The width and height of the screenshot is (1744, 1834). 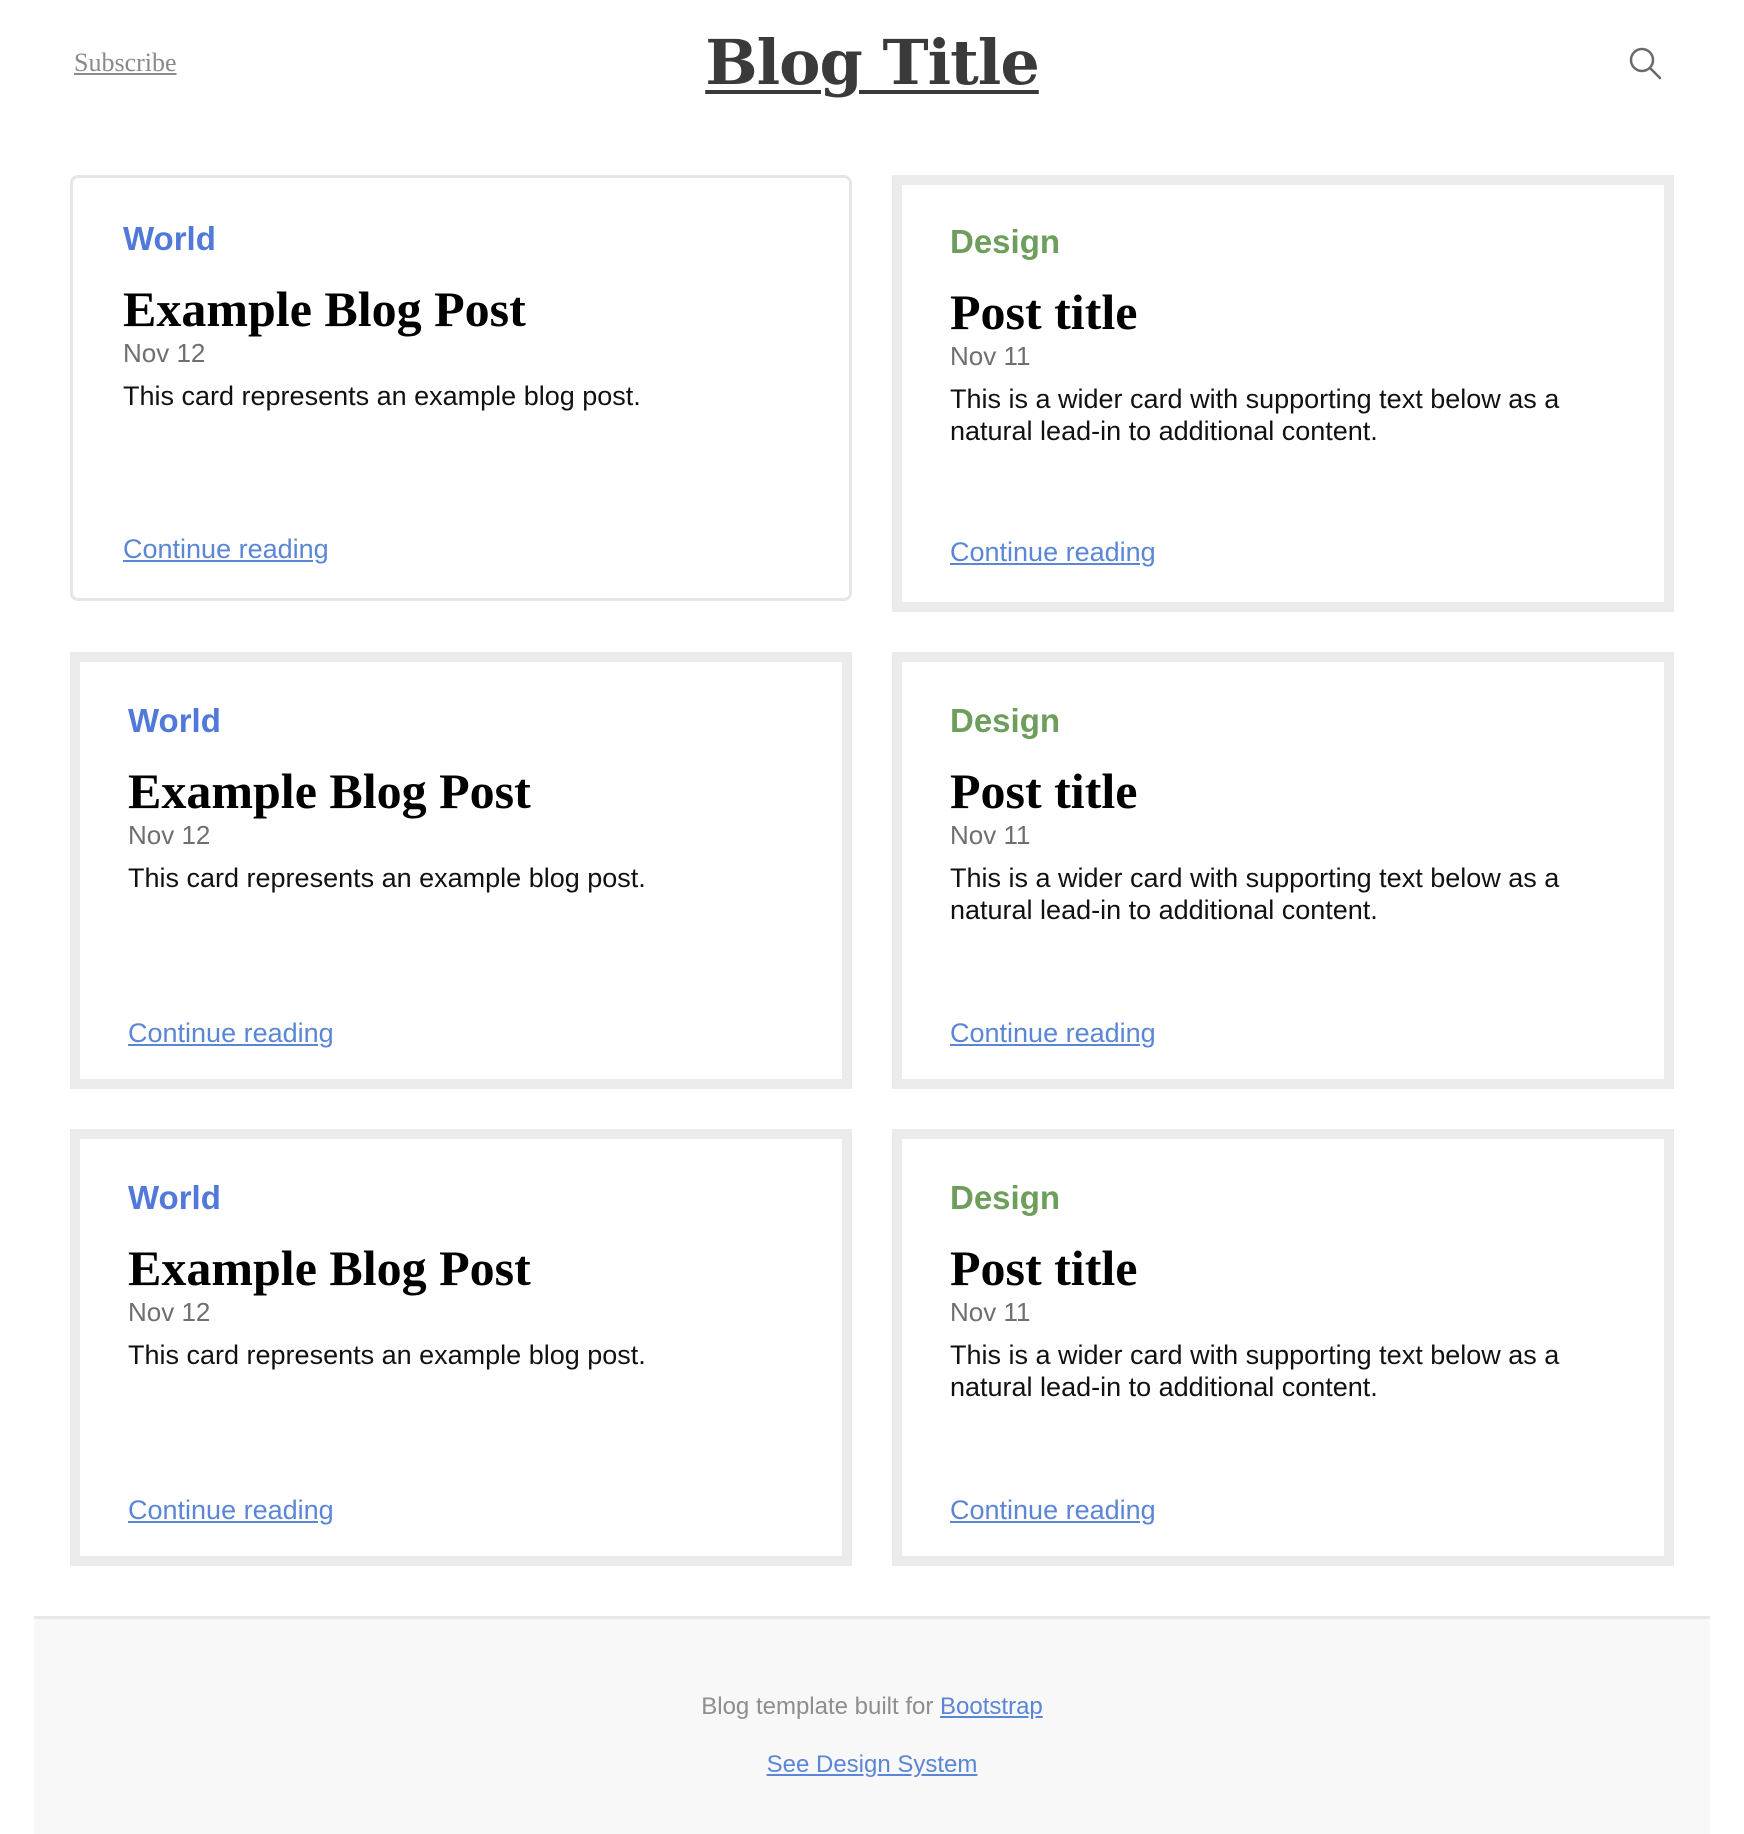 I want to click on footer-design-system: See Design System, so click(x=872, y=1765).